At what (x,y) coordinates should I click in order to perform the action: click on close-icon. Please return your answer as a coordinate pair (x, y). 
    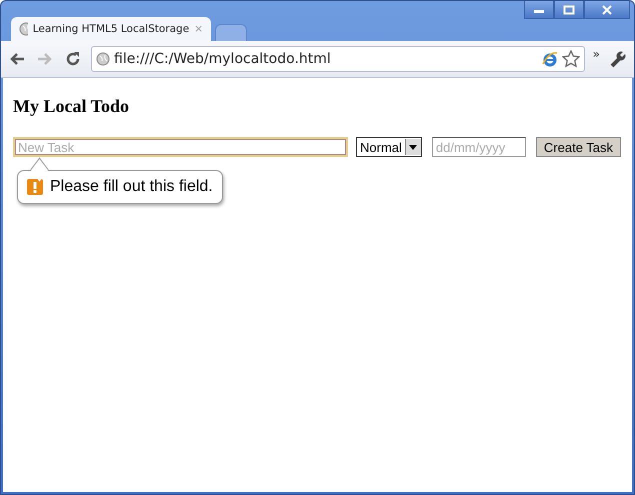
    Looking at the image, I should click on (607, 9).